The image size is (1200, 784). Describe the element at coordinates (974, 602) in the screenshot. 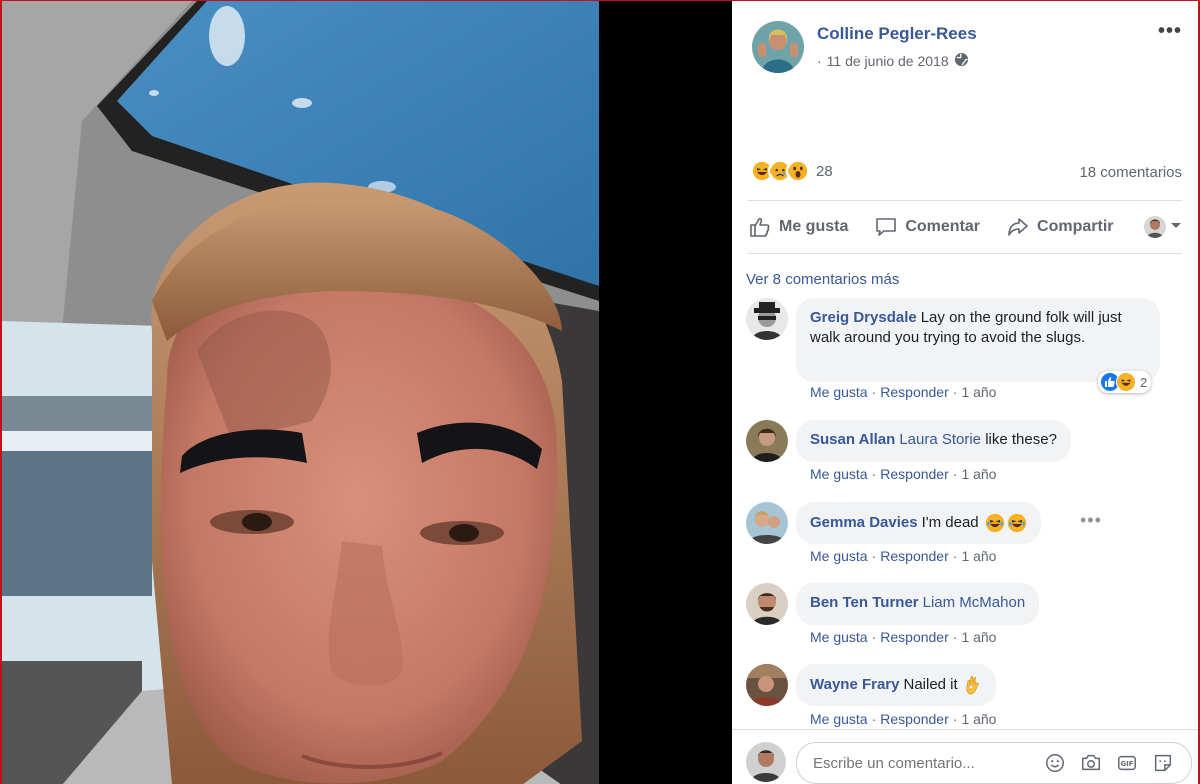

I see `tagged-user: Liam McMahon` at that location.